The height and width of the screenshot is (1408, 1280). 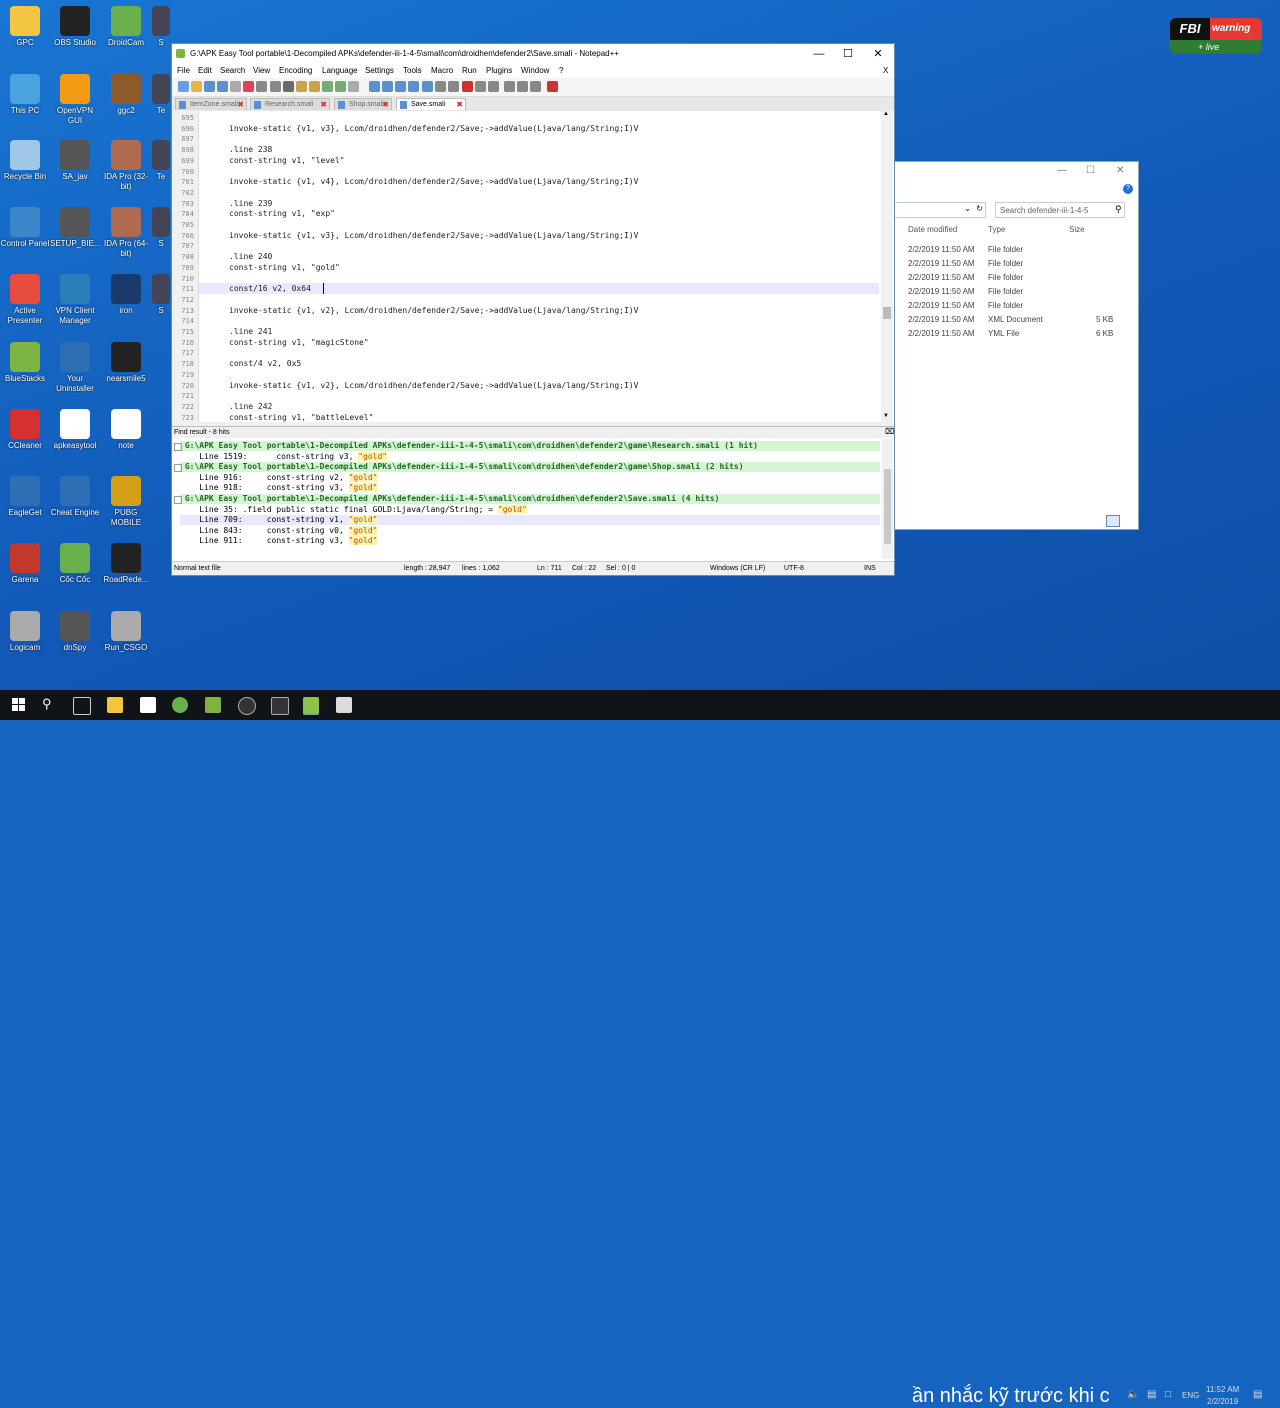 I want to click on scroll-thumb, so click(x=887, y=313).